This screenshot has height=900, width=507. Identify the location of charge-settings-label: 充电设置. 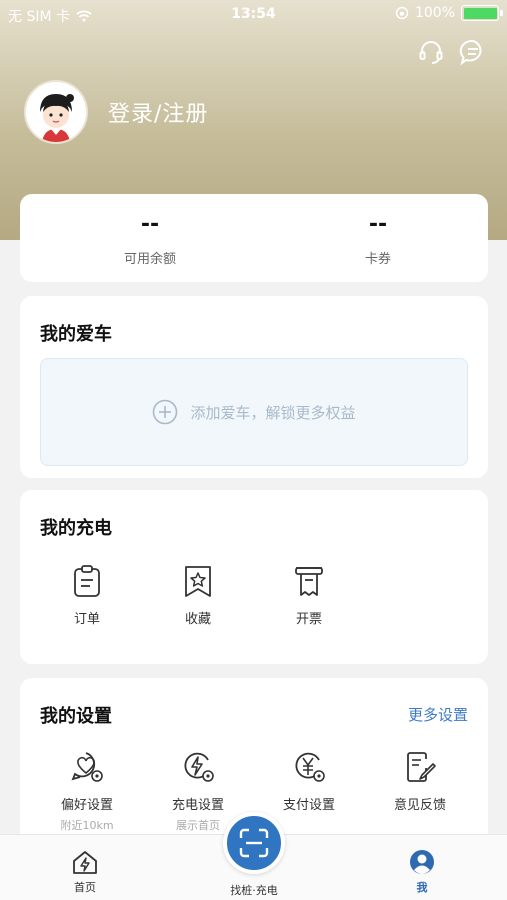
(197, 805).